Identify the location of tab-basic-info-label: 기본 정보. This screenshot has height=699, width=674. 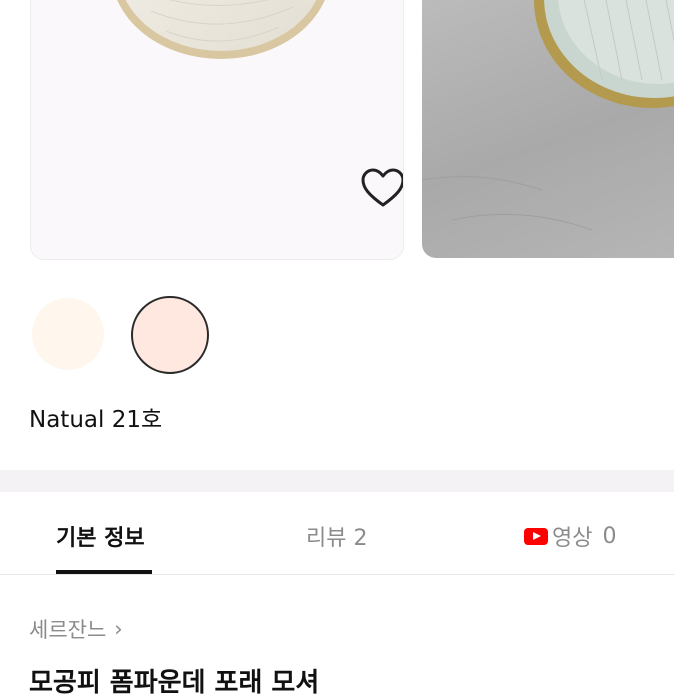
(100, 538).